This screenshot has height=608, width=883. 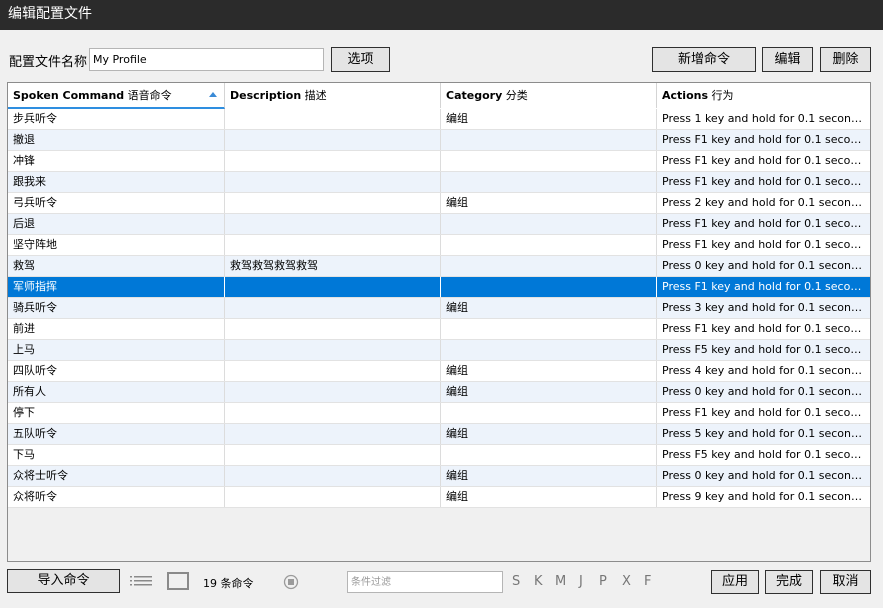 What do you see at coordinates (266, 95) in the screenshot?
I see `column-header-en: Description` at bounding box center [266, 95].